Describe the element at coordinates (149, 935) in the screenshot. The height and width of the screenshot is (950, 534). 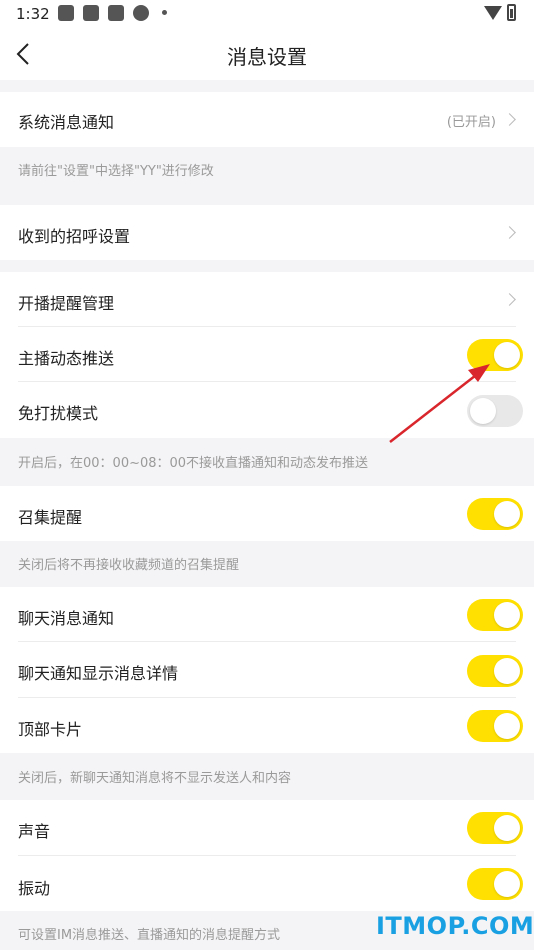
I see `alerts-hint: 可设置IM消息推送、直播通知的消息提醒方式` at that location.